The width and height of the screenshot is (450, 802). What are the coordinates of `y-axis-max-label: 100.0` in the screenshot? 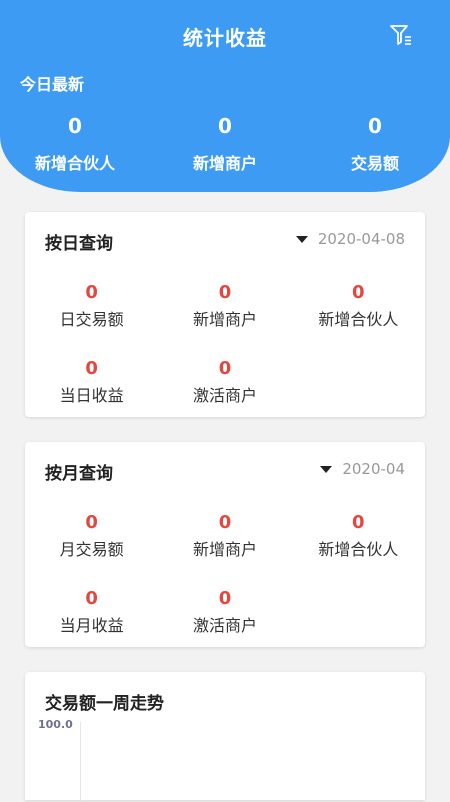 It's located at (55, 724).